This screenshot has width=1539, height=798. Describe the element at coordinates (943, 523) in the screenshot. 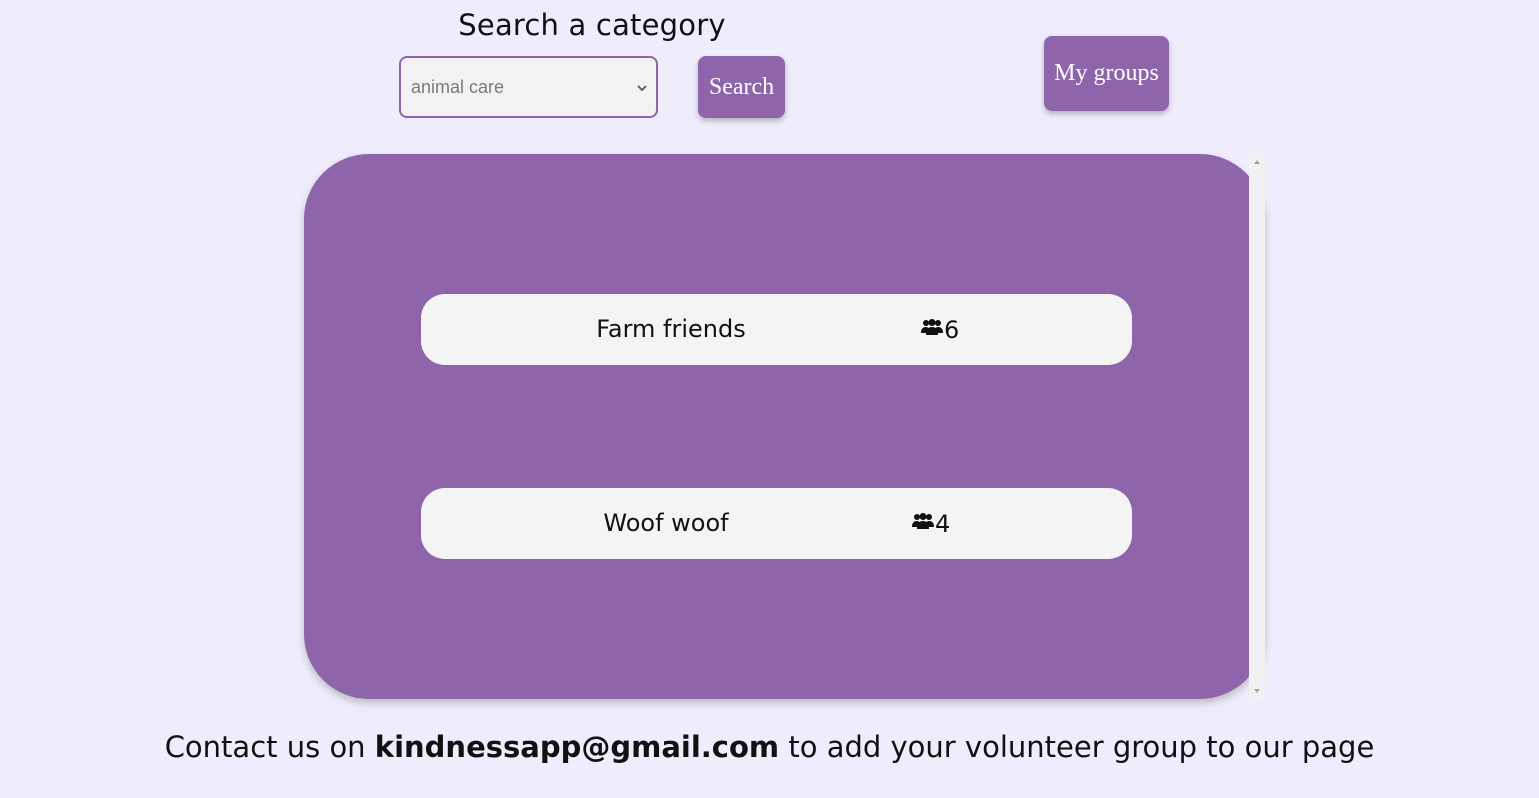

I see `member-count: 4` at that location.